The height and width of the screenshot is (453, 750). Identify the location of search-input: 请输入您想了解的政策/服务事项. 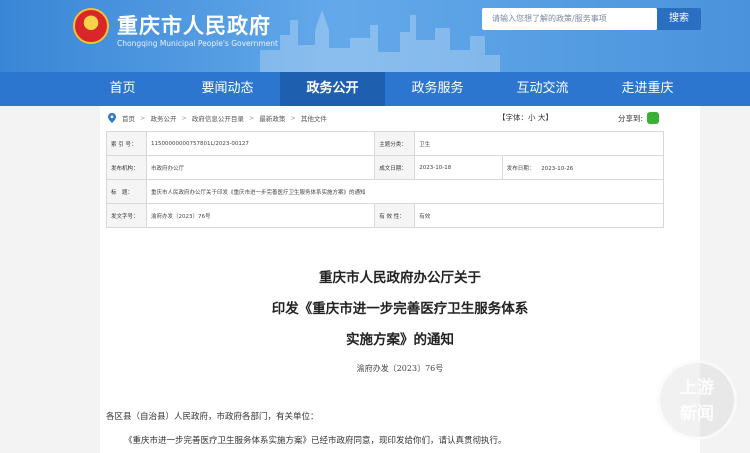
(569, 19).